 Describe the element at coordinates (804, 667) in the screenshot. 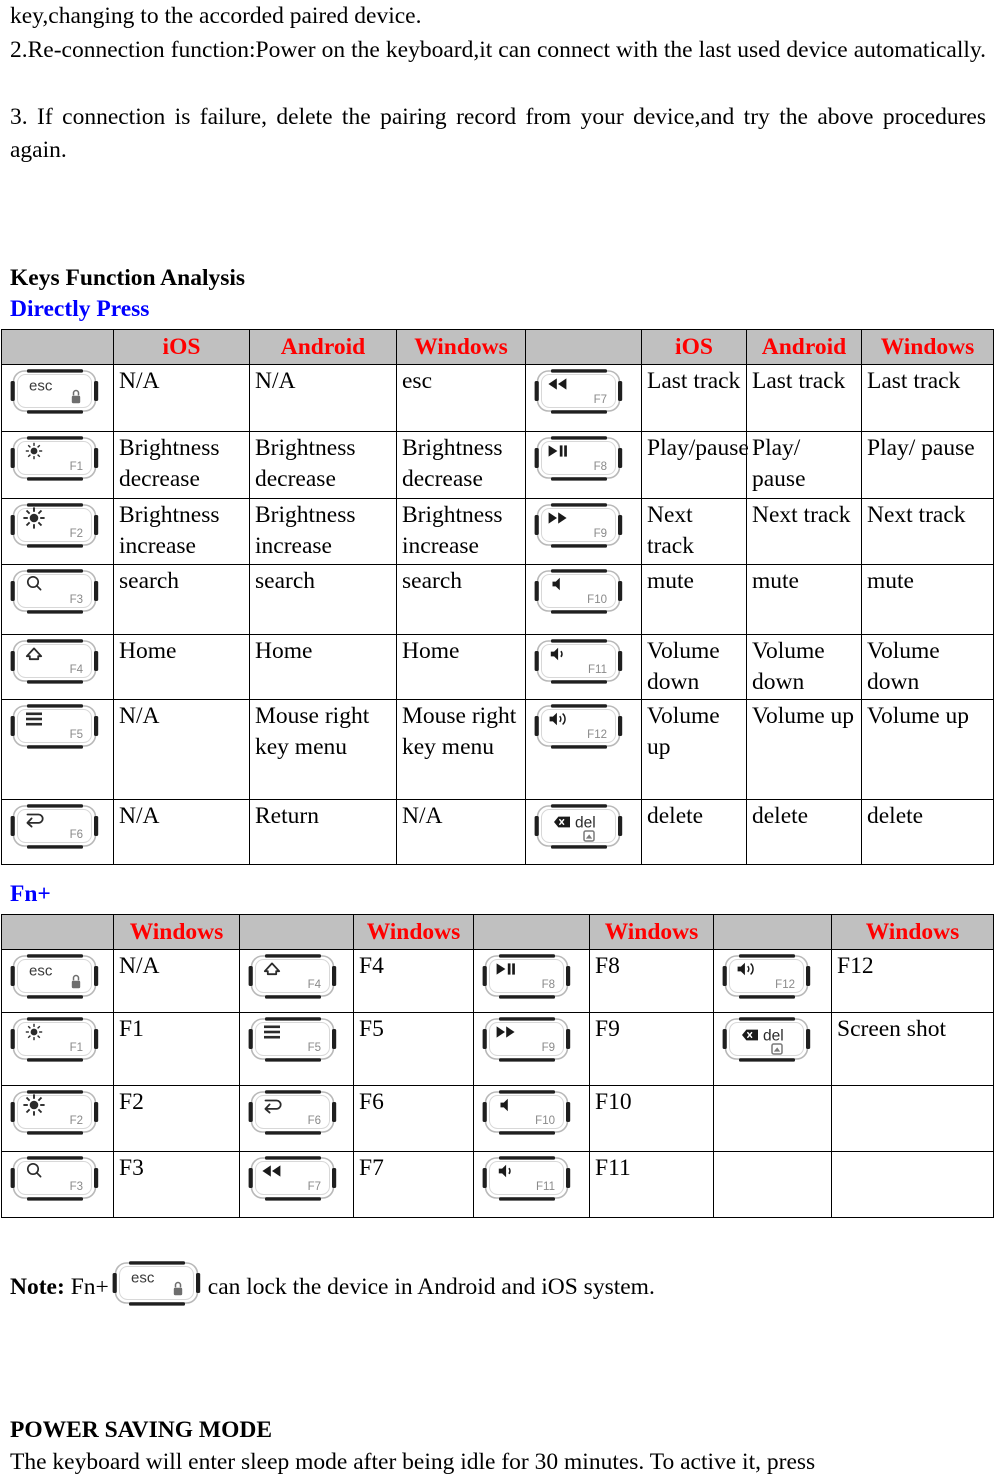

I see `cell-android-right: Volume down` at that location.